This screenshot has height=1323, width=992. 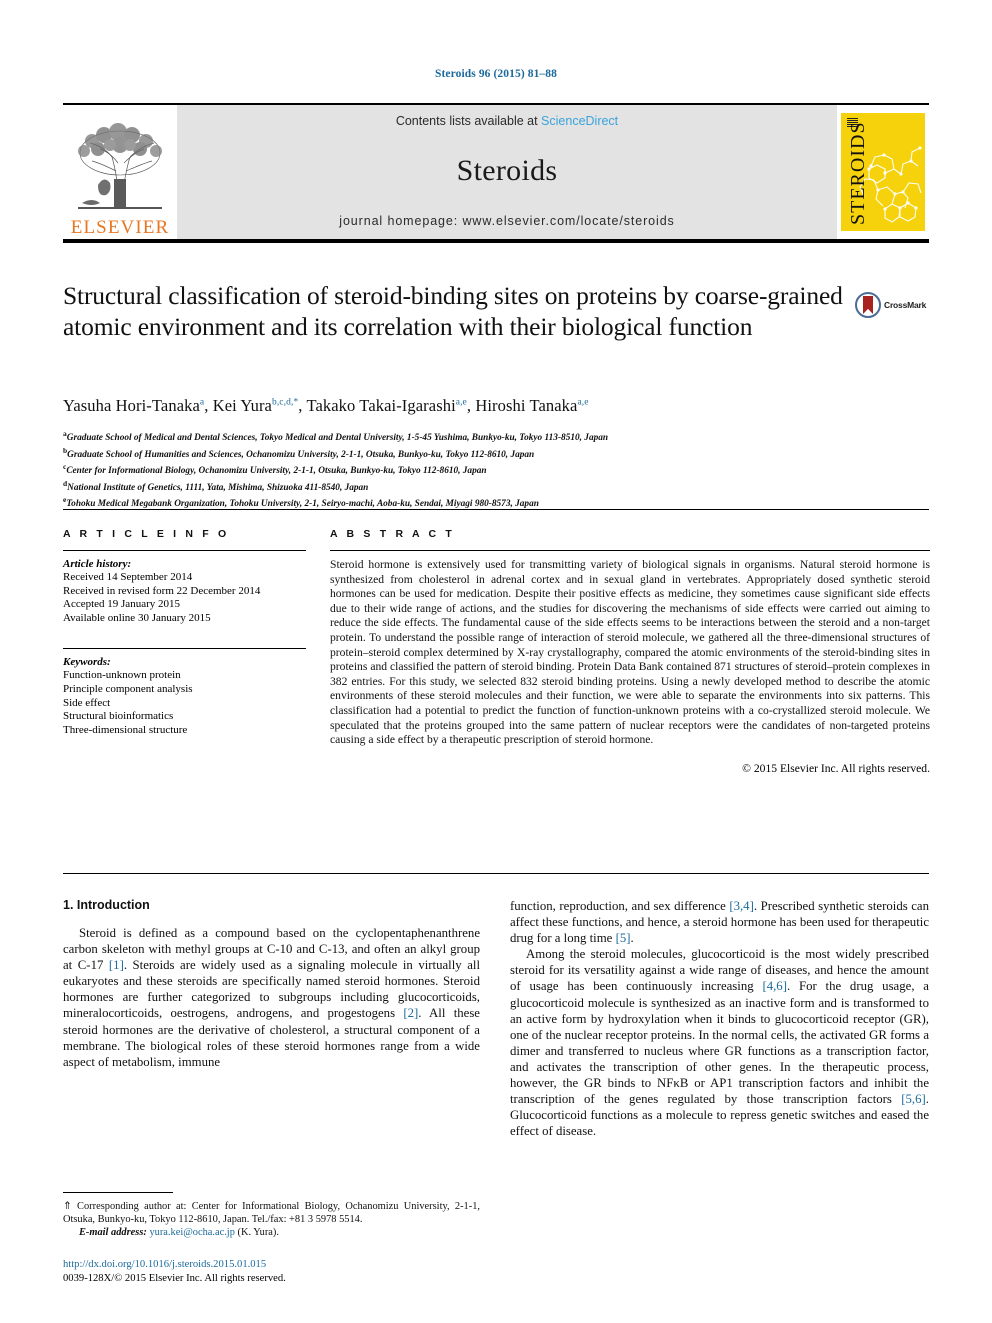 I want to click on elsevier-wordmark: ELSEVIER, so click(x=120, y=227).